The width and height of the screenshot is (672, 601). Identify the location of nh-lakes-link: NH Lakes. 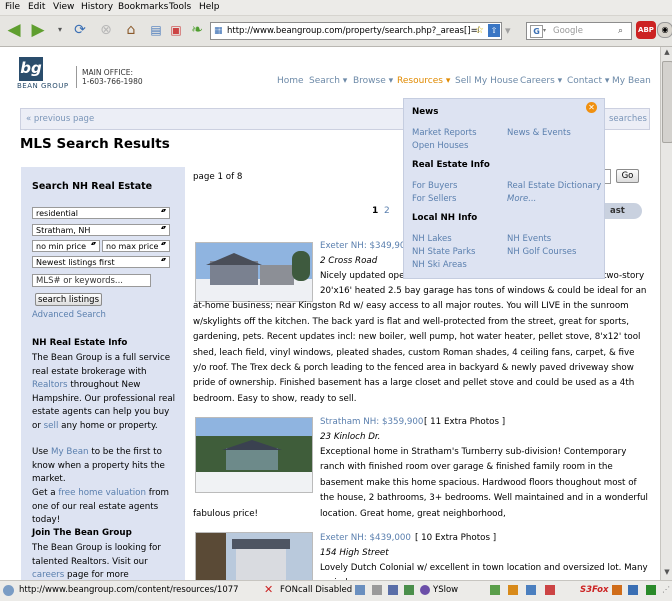
(432, 239).